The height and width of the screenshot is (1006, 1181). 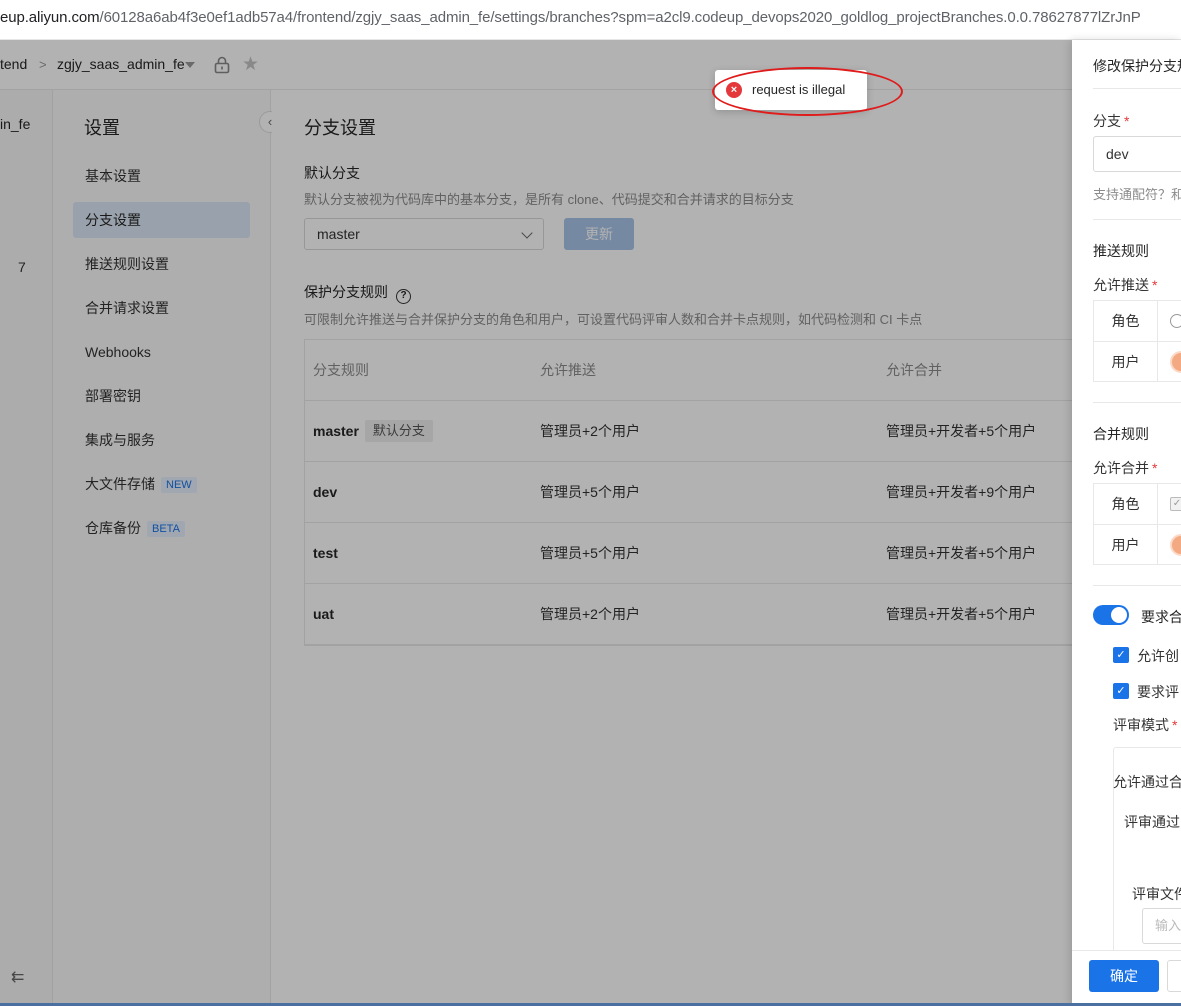 I want to click on require-merge-request-label: 要求合, so click(x=1161, y=617).